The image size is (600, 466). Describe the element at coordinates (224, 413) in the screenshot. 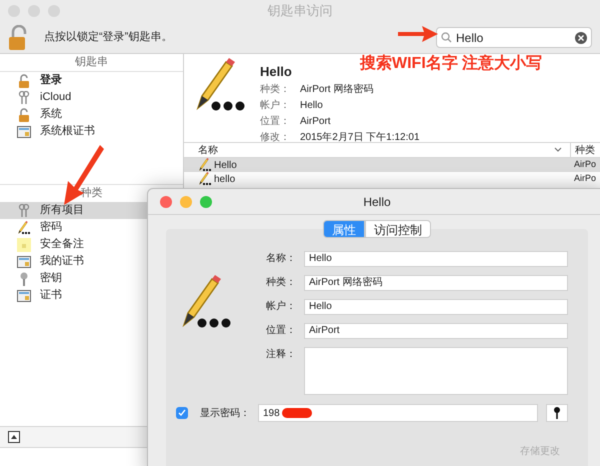

I see `field-label: 显示密码：` at that location.